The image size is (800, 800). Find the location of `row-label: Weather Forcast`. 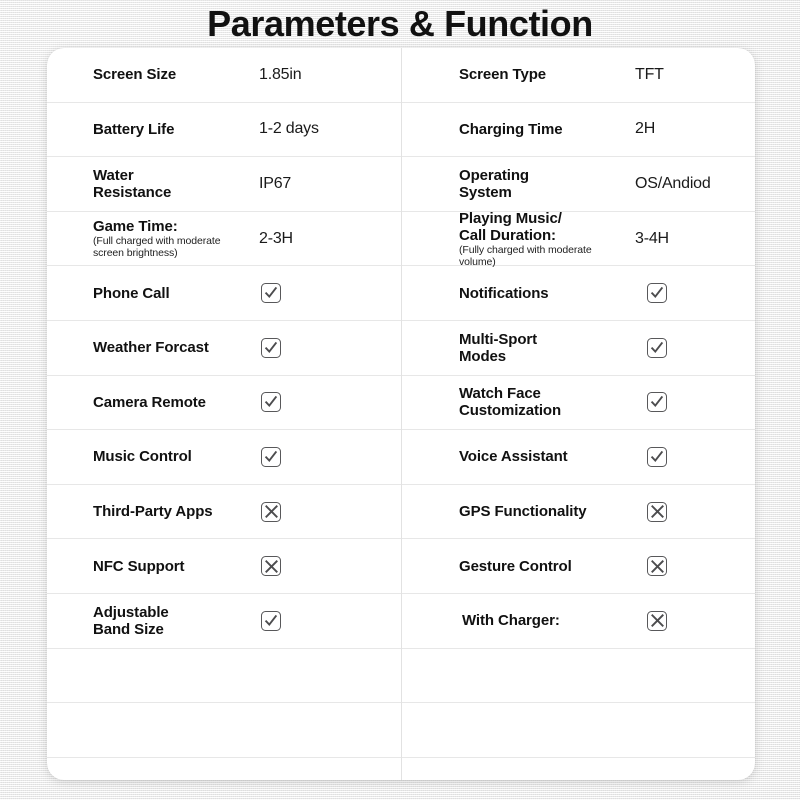

row-label: Weather Forcast is located at coordinates (151, 348).